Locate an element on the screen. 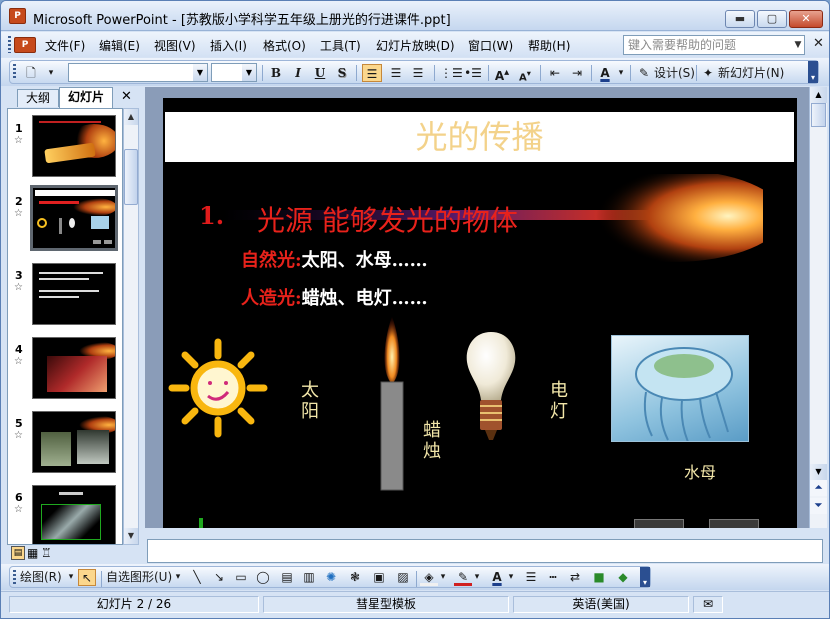 The width and height of the screenshot is (830, 619). autoshapes-dropdown-icon: ▾ is located at coordinates (178, 577).